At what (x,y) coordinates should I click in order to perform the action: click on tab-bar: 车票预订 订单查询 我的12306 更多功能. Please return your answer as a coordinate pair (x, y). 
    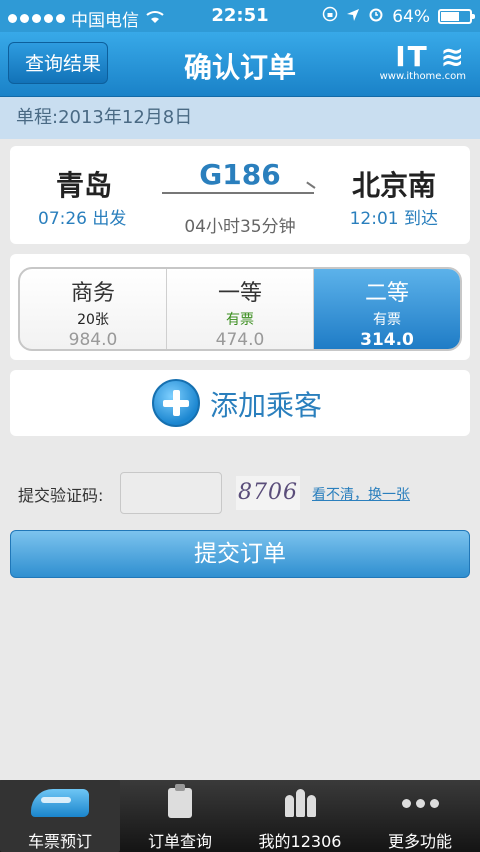
    Looking at the image, I should click on (240, 816).